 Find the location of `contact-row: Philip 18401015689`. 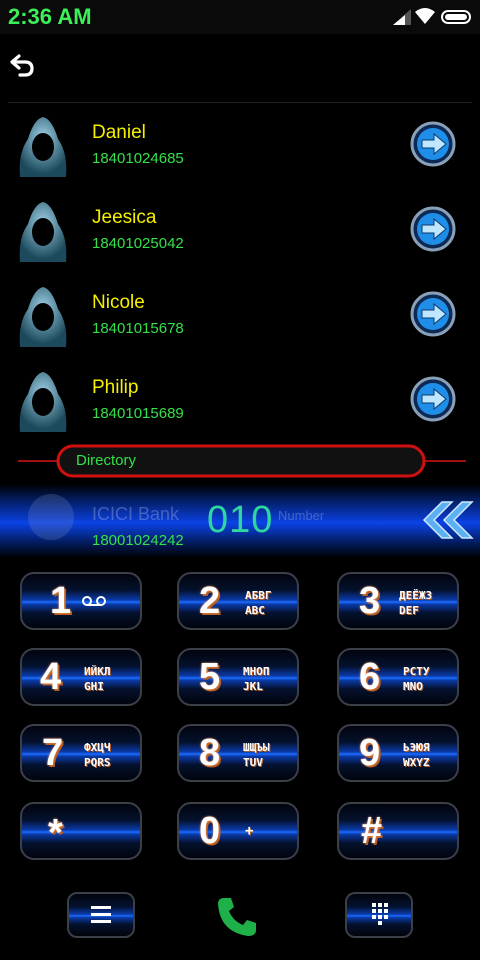

contact-row: Philip 18401015689 is located at coordinates (240, 405).